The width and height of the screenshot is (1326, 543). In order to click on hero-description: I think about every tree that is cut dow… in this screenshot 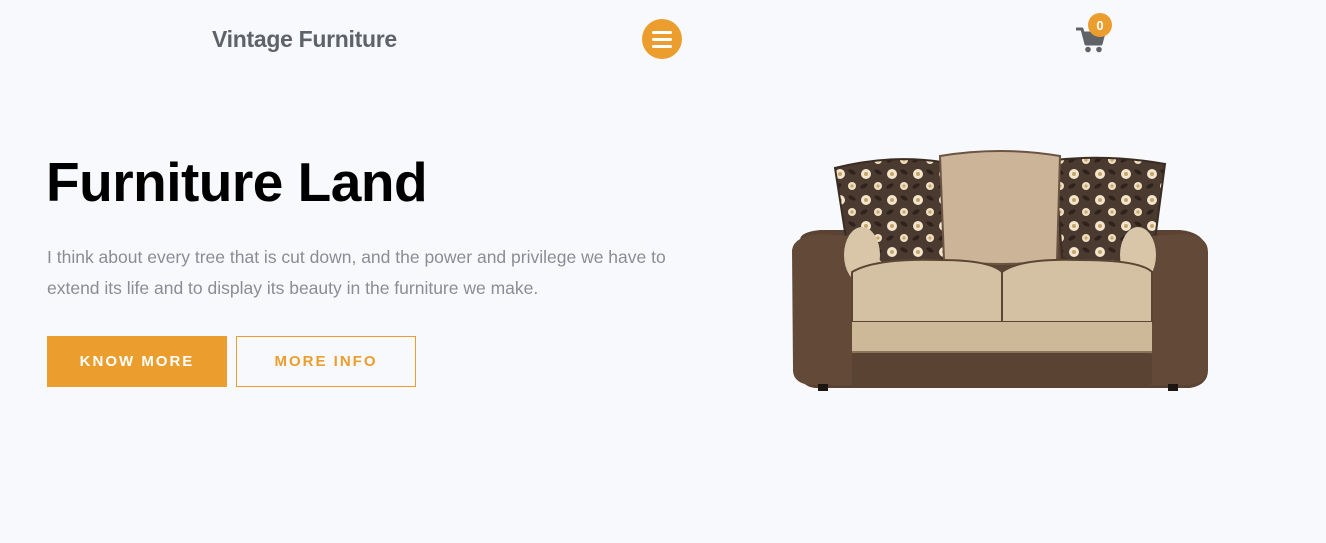, I will do `click(356, 272)`.